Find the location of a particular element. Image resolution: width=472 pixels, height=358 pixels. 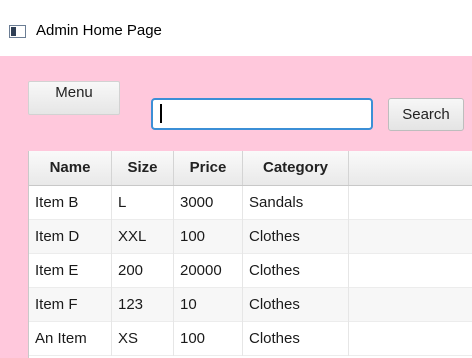

menu-button: Menu is located at coordinates (74, 98).